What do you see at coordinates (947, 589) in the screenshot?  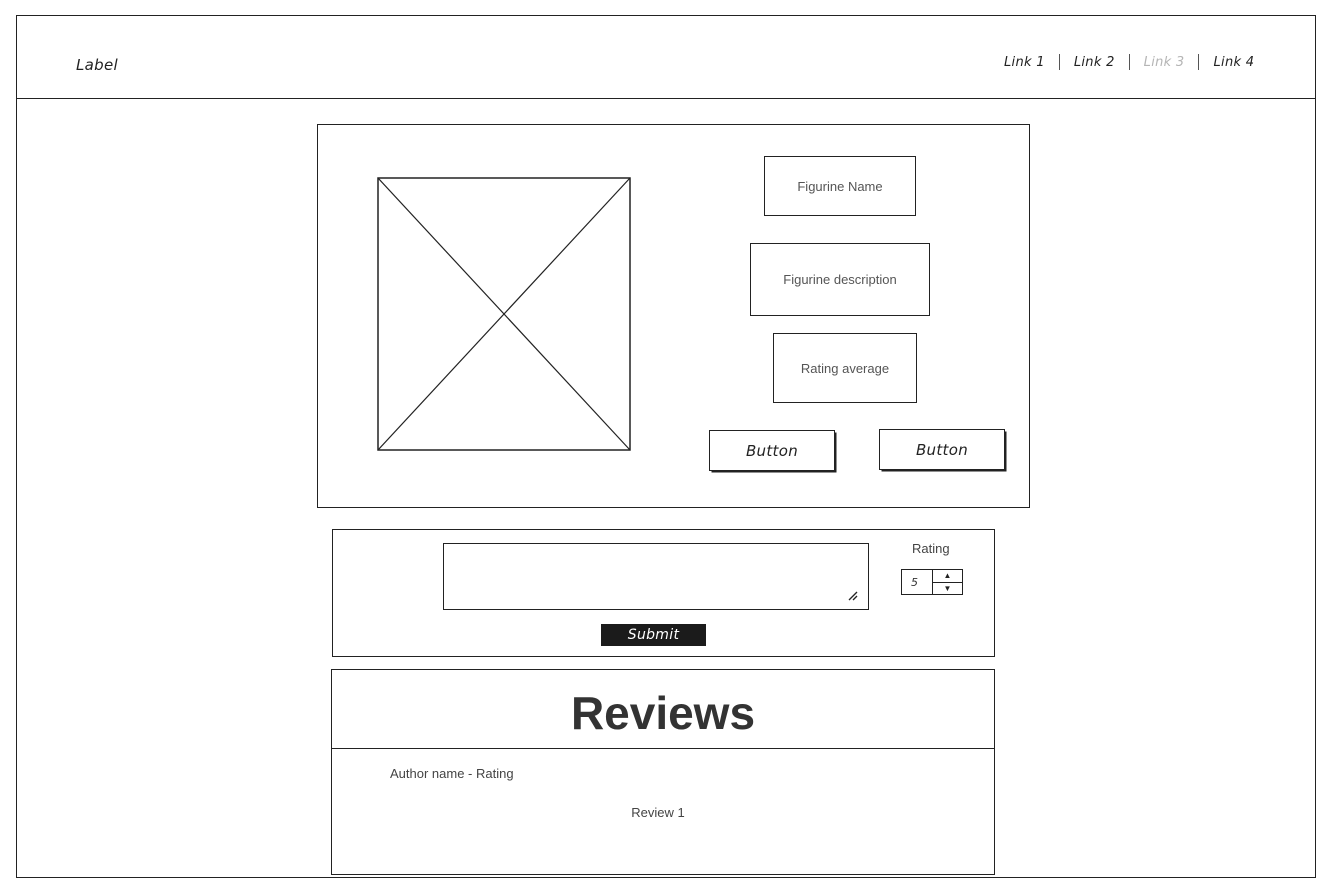 I see `chevron-down-icon: ▼` at bounding box center [947, 589].